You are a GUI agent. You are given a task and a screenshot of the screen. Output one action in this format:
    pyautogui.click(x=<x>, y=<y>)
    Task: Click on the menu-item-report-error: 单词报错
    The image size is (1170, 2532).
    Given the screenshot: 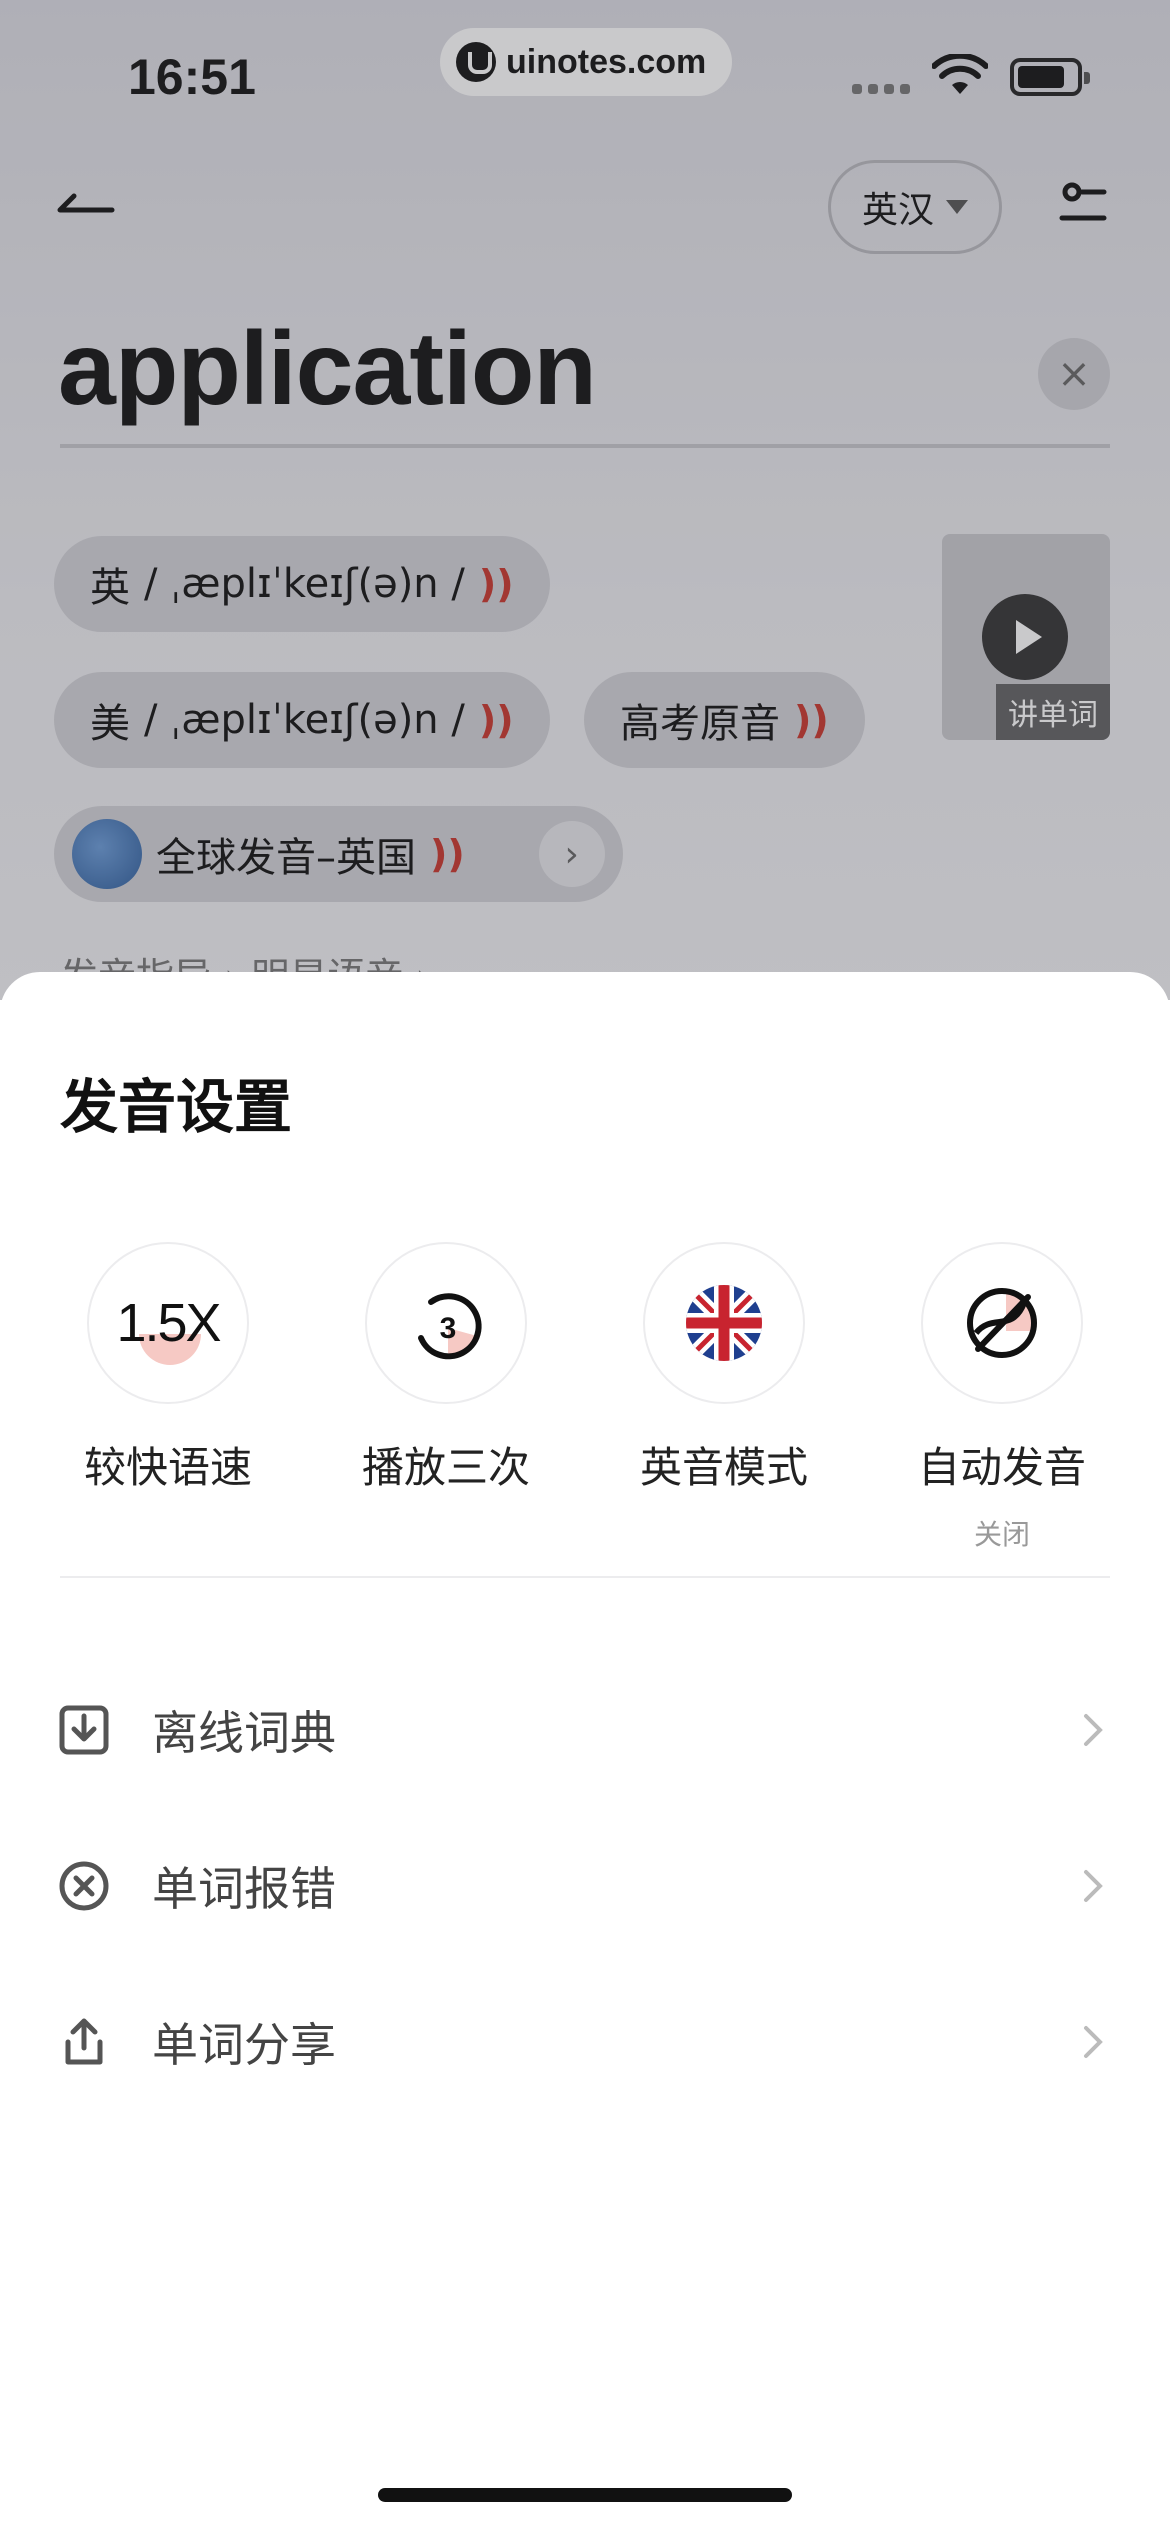 What is the action you would take?
    pyautogui.click(x=585, y=1886)
    